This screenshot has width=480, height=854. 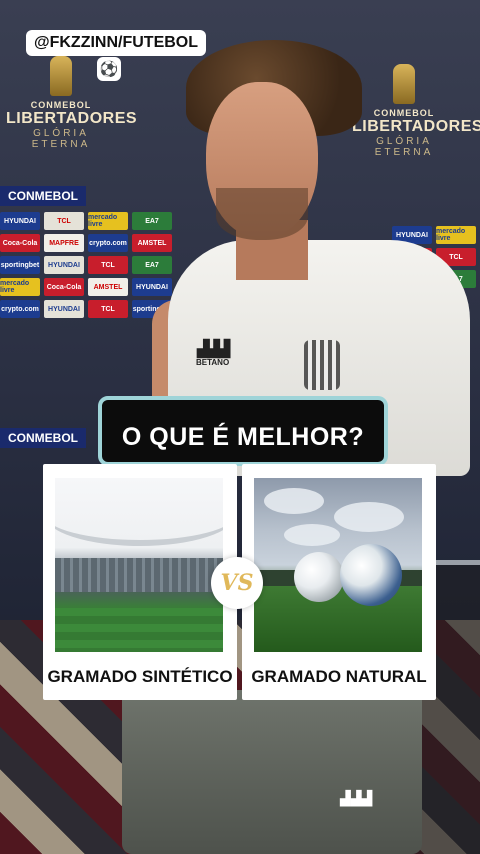 What do you see at coordinates (262, 214) in the screenshot?
I see `player-beard` at bounding box center [262, 214].